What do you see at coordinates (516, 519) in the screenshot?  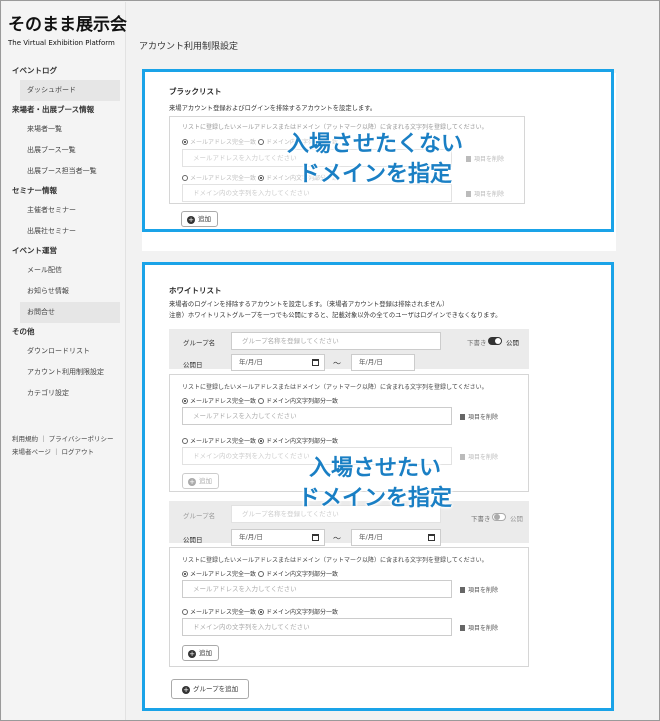 I see `group2-public-label: 公開` at bounding box center [516, 519].